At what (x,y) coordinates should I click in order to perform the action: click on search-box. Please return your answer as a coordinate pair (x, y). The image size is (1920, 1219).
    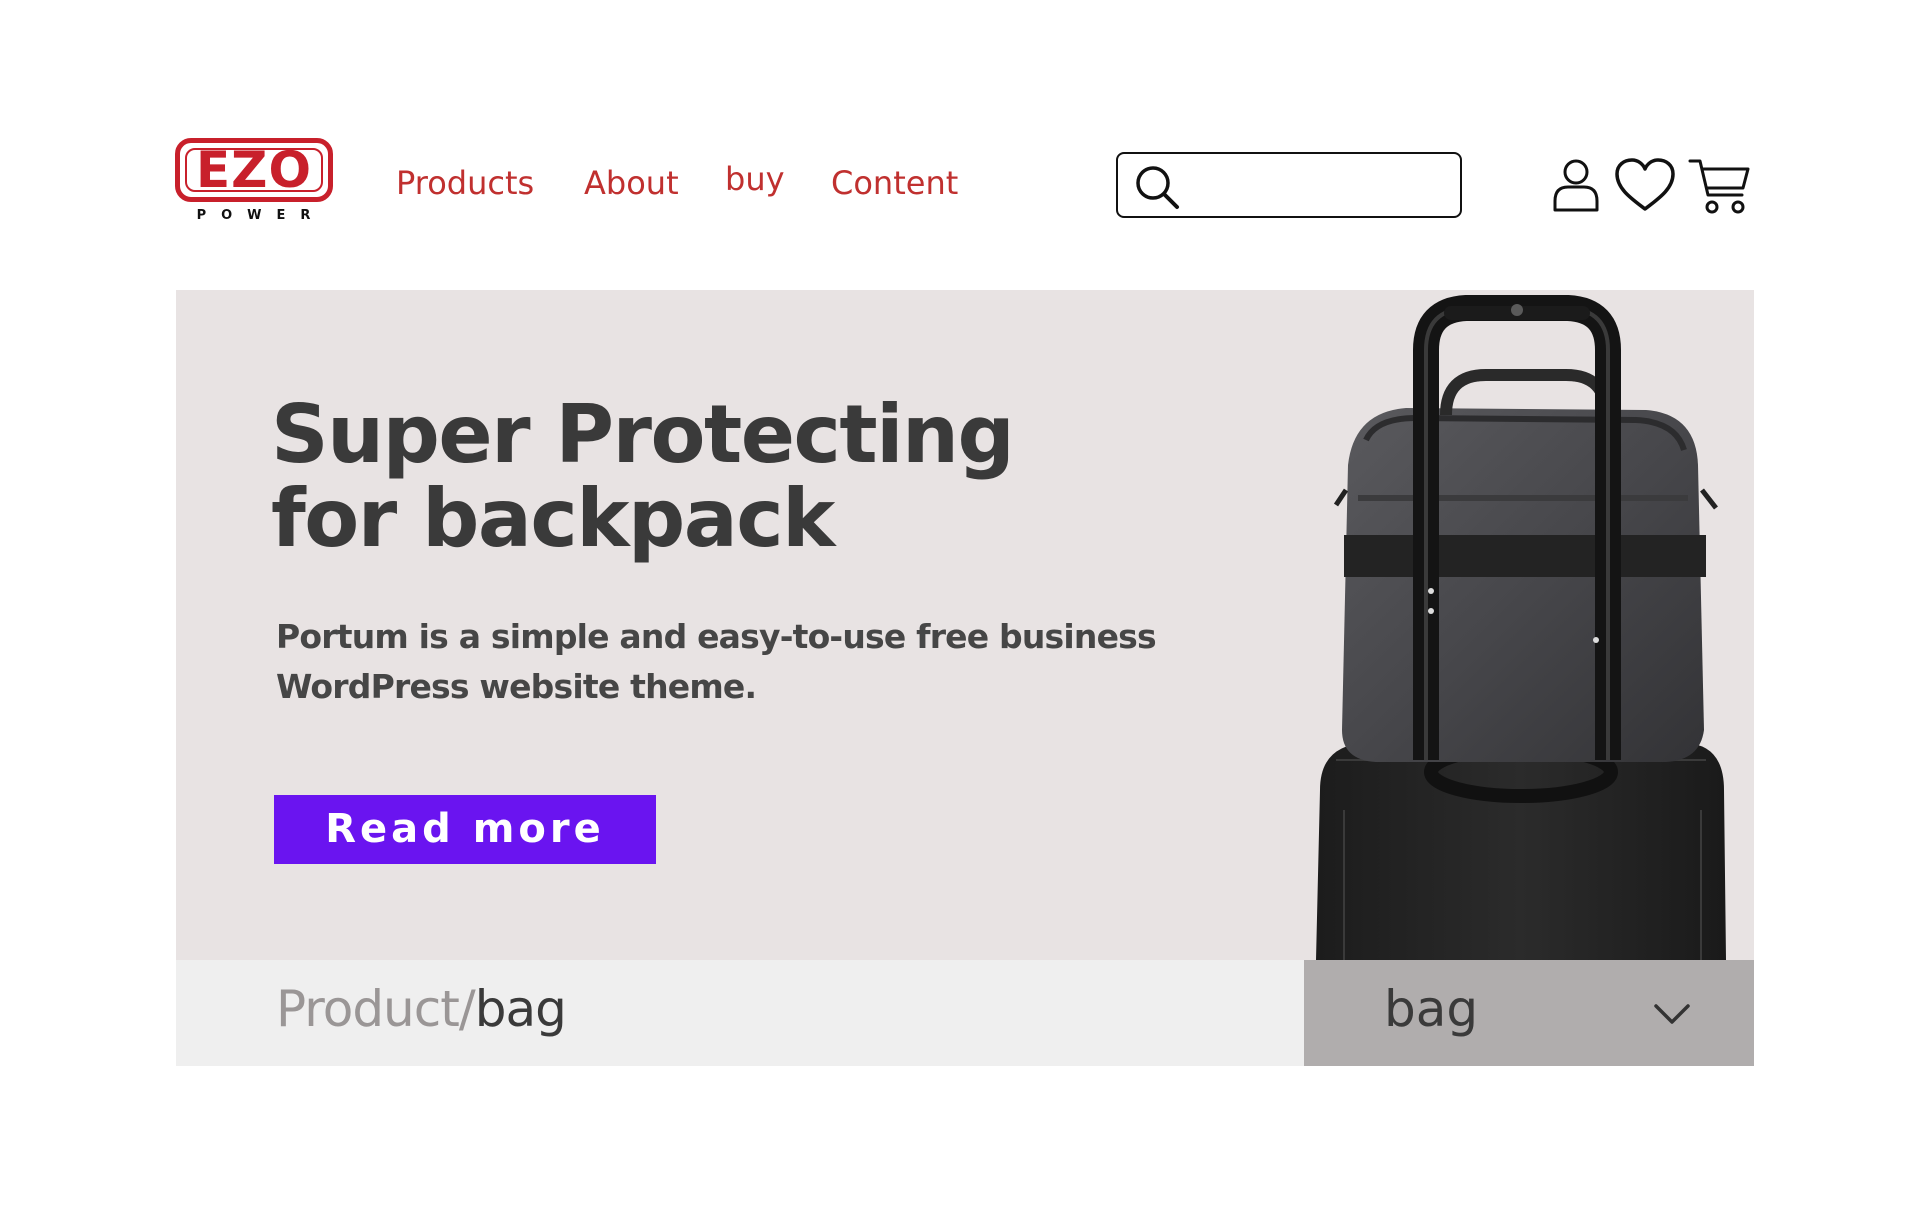
    Looking at the image, I should click on (1289, 185).